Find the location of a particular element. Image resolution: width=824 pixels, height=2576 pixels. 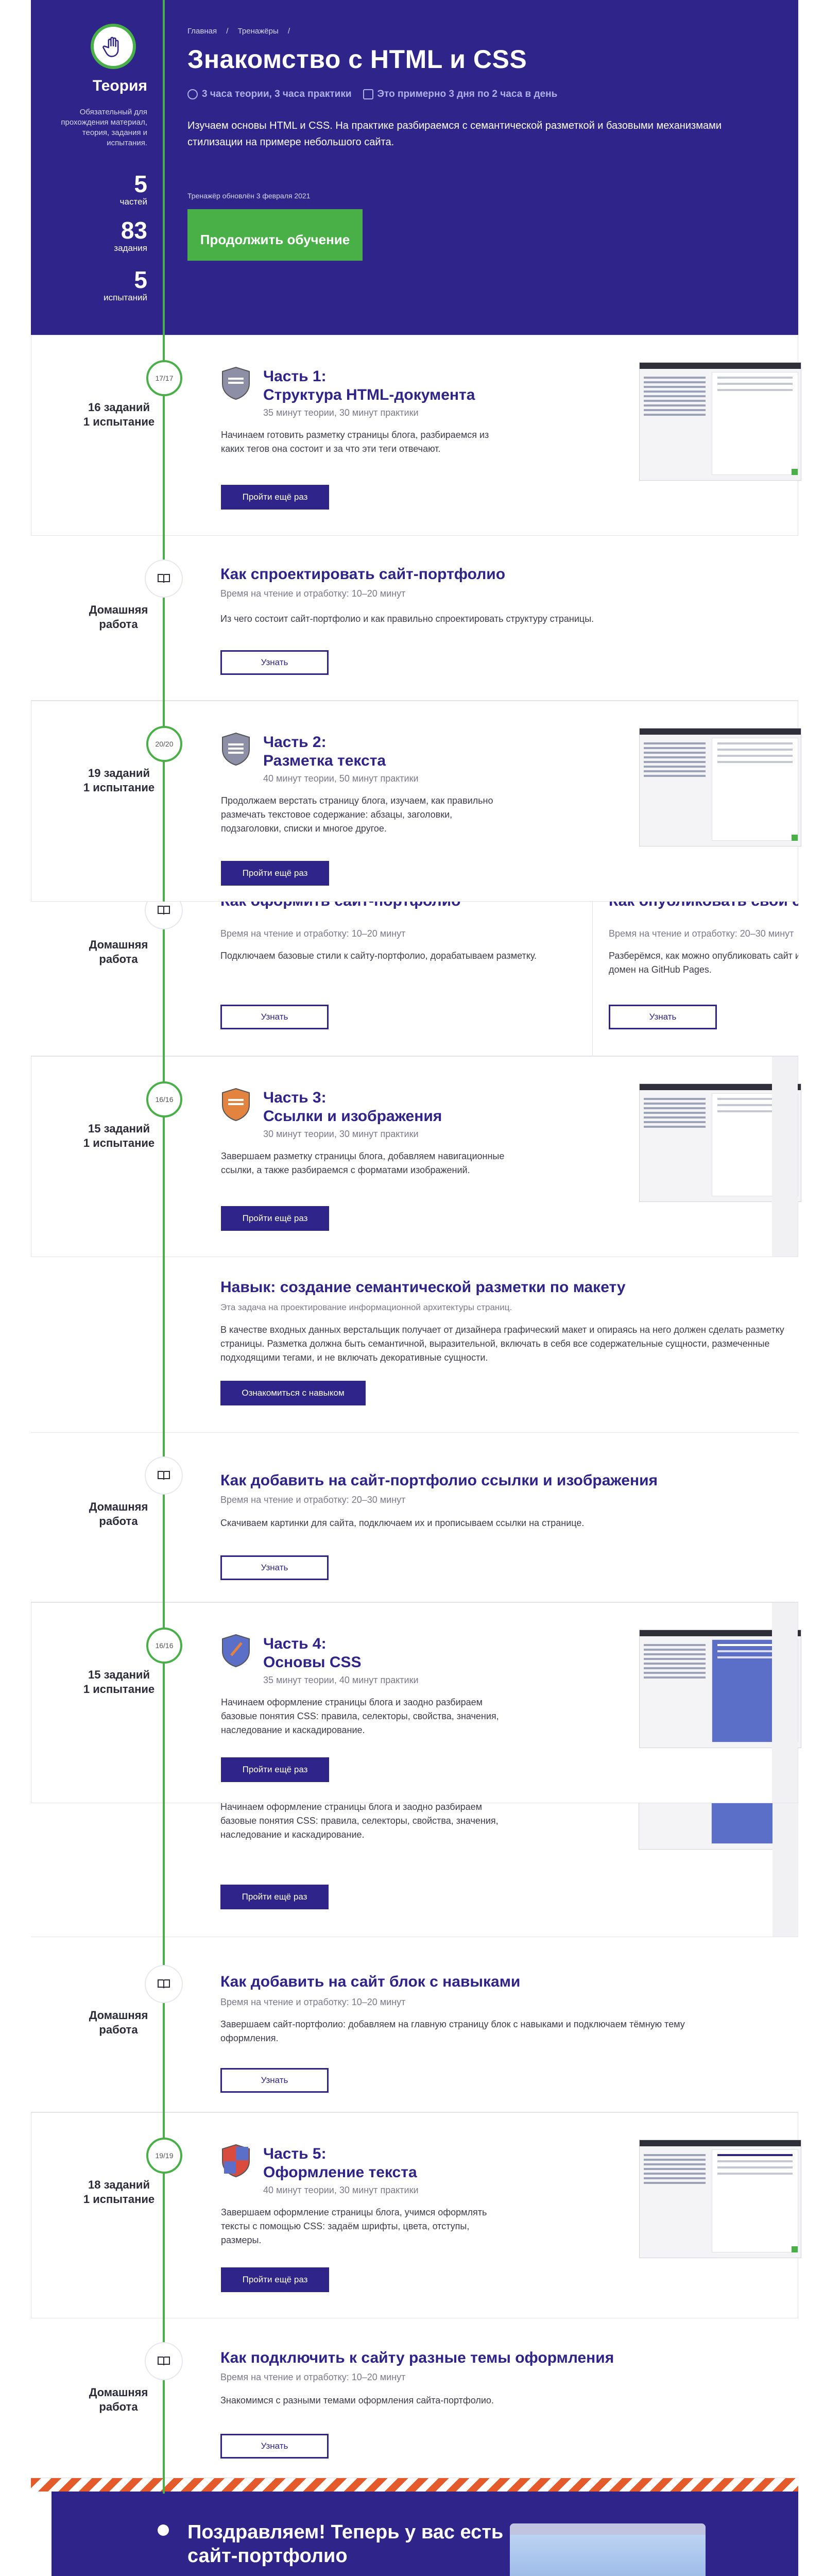

progress-node: 16/16 is located at coordinates (164, 1646).